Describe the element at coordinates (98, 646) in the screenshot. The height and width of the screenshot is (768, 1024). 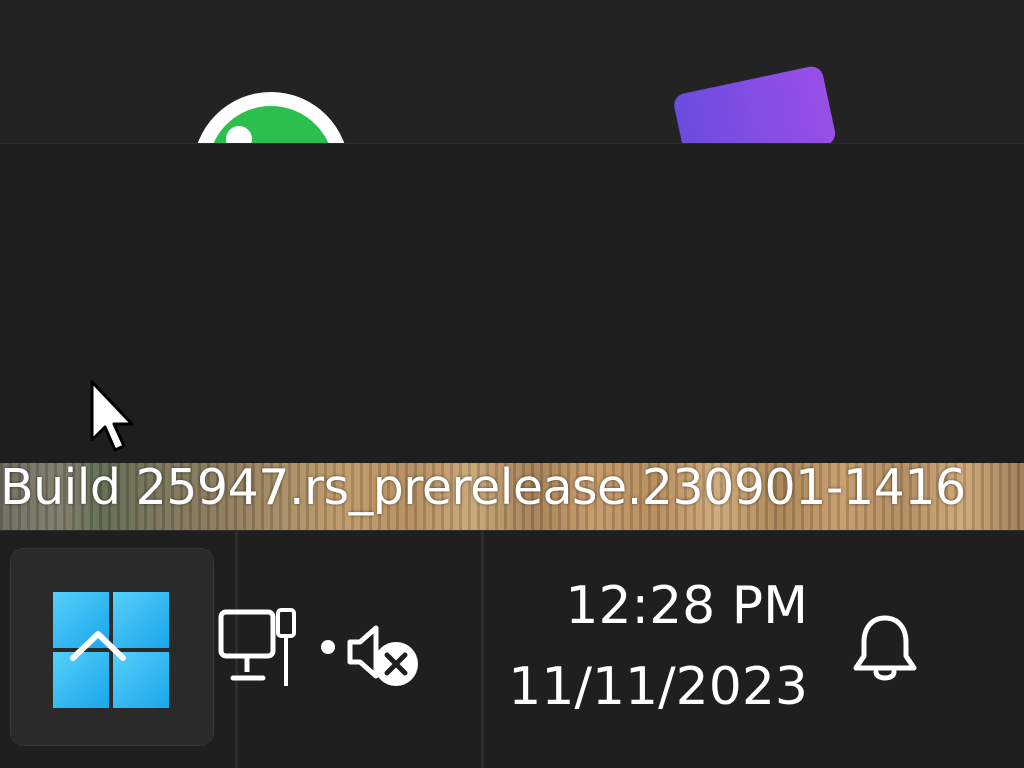
I see `chevron-up-icon` at that location.